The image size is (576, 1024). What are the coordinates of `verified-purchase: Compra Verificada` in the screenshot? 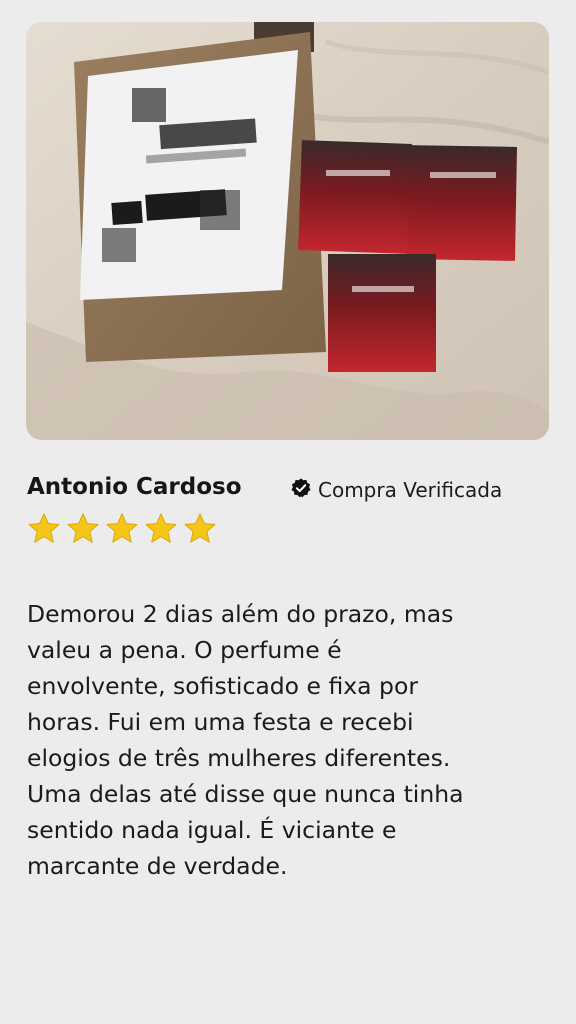 It's located at (396, 490).